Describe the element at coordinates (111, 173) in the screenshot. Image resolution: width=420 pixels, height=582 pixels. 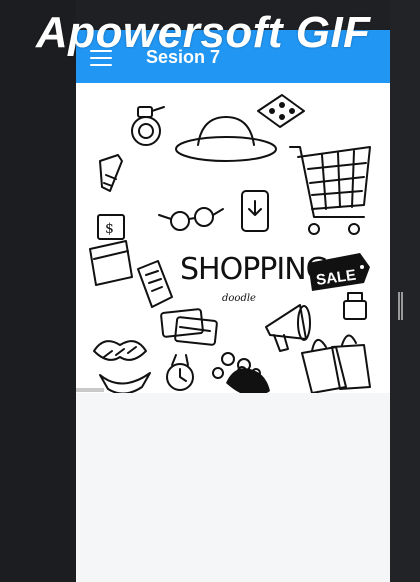
I see `tie-icon` at that location.